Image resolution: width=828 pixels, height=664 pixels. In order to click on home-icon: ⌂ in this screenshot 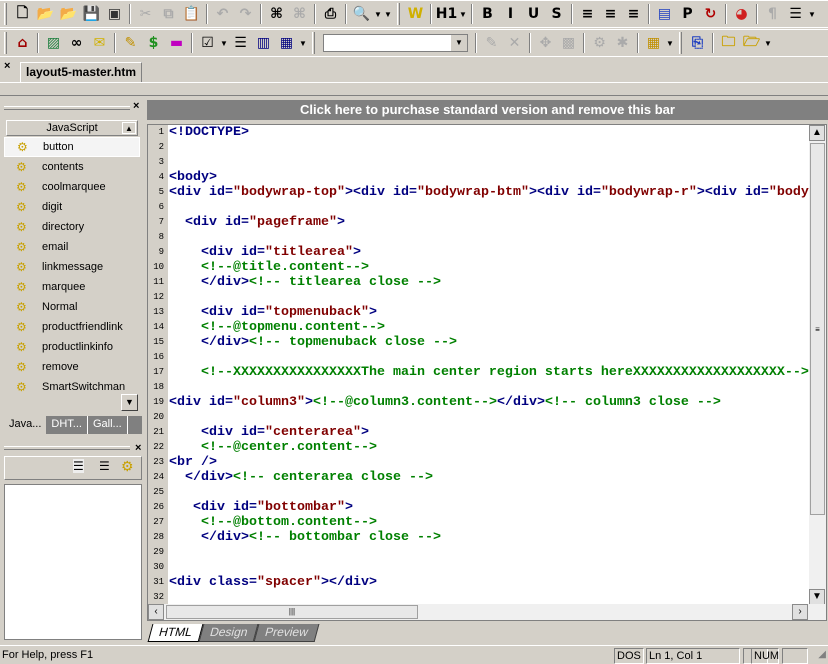, I will do `click(22, 43)`.